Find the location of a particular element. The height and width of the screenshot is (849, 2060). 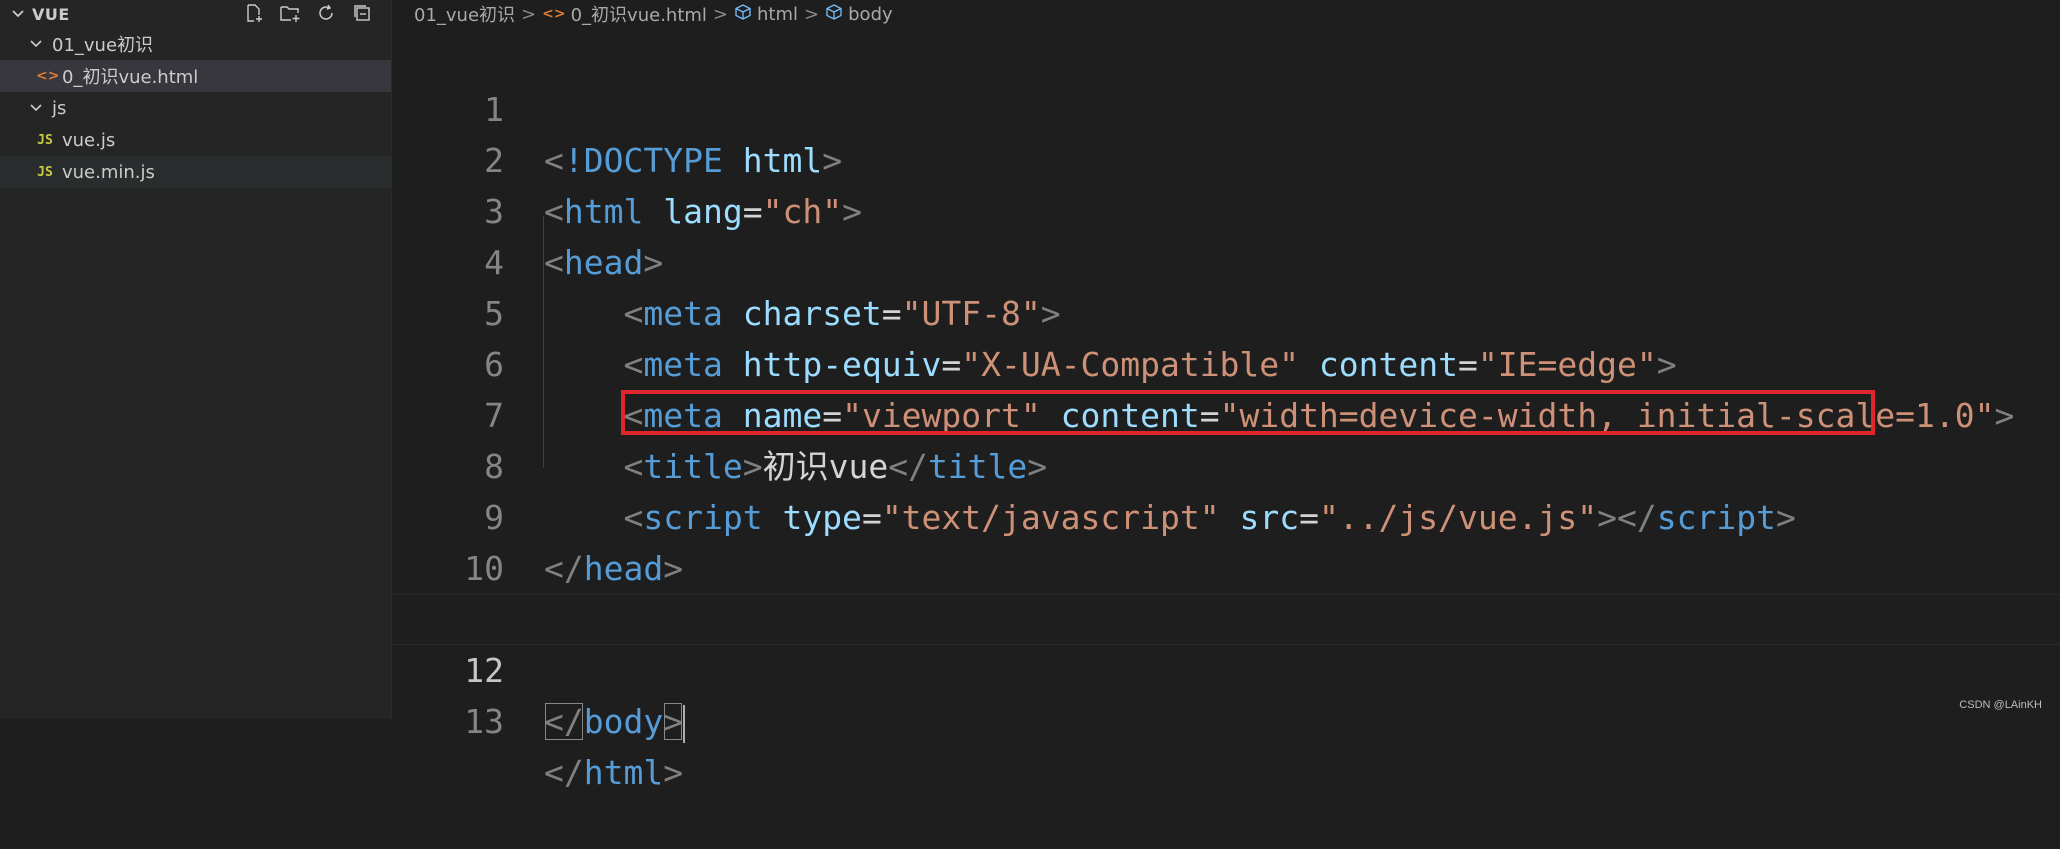

code-token: html is located at coordinates (623, 772).